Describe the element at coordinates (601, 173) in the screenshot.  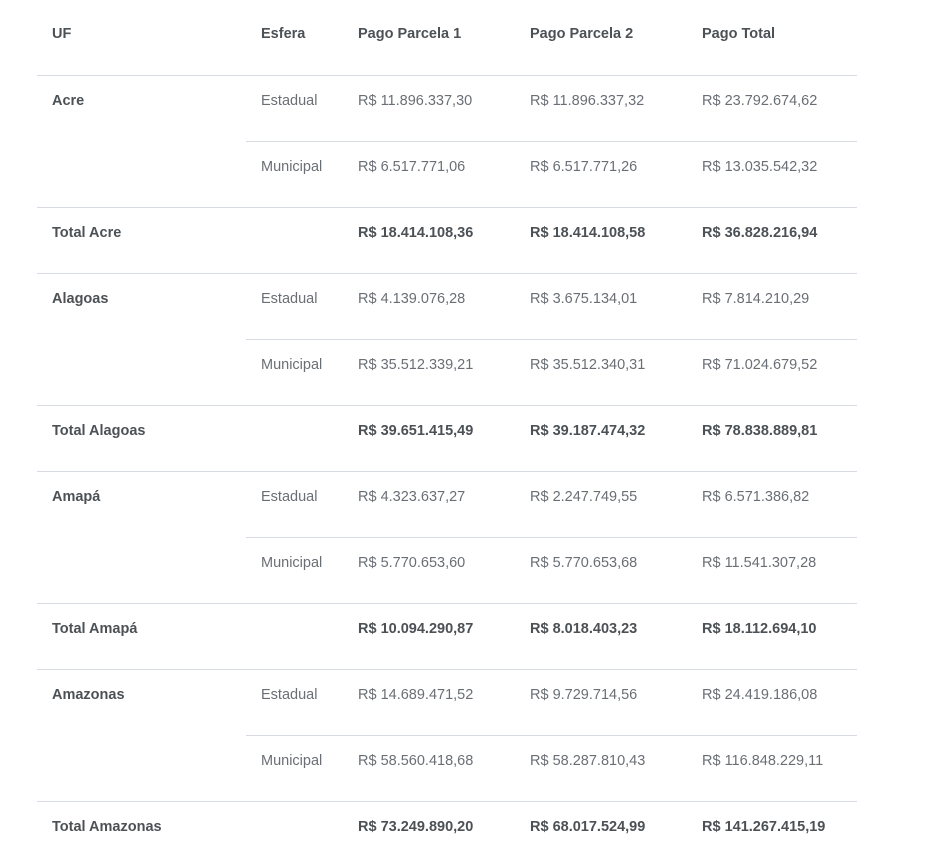
I see `pago-parcela-2-cell: R$ 6.517.771,26` at that location.